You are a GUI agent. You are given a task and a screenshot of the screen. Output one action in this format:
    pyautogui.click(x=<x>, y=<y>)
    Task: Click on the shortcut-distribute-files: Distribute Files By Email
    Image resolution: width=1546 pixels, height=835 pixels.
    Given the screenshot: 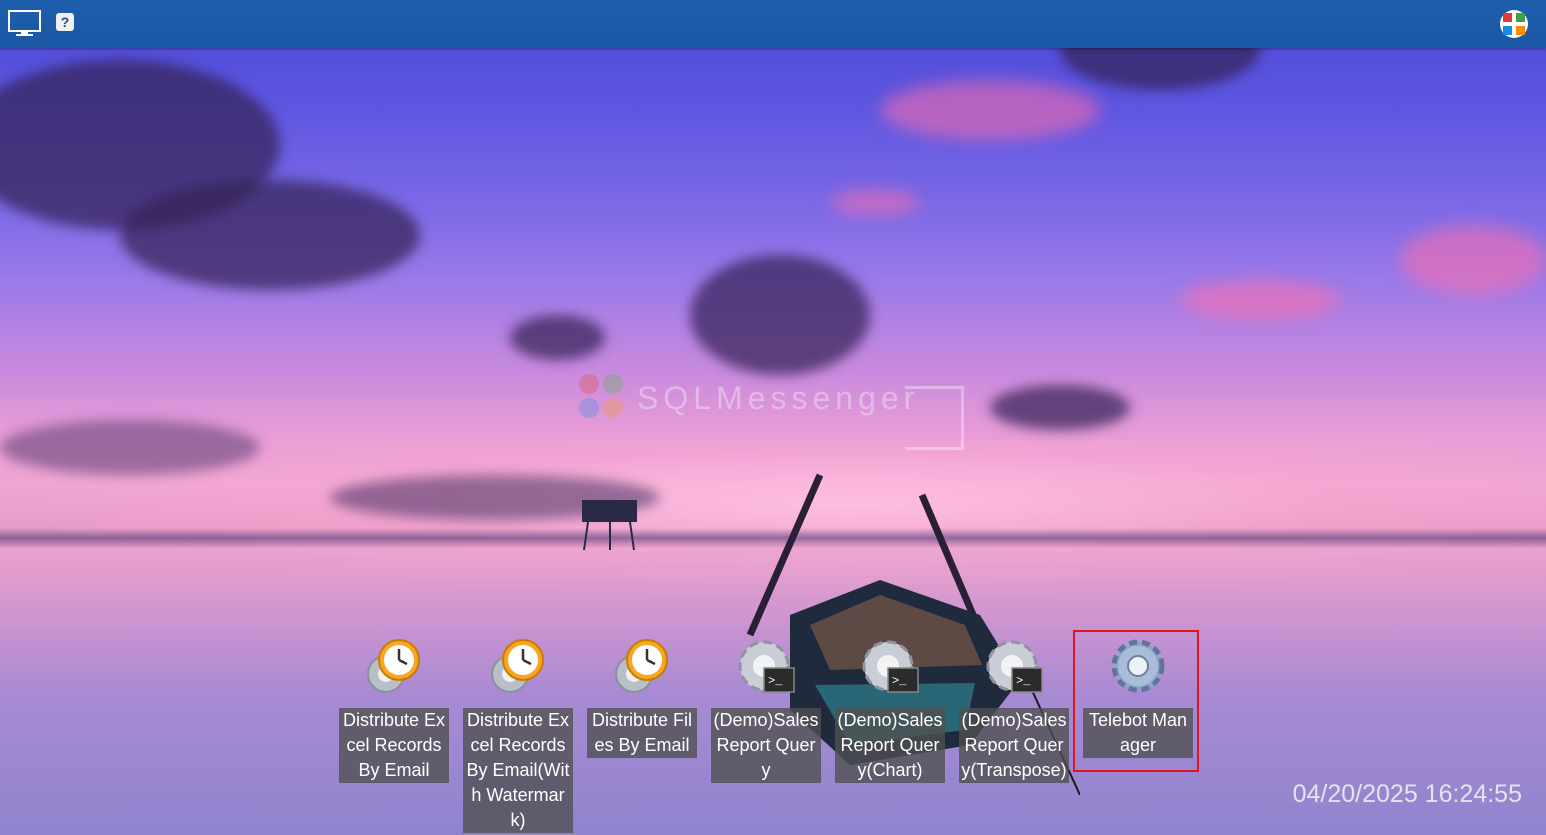 What is the action you would take?
    pyautogui.click(x=642, y=697)
    